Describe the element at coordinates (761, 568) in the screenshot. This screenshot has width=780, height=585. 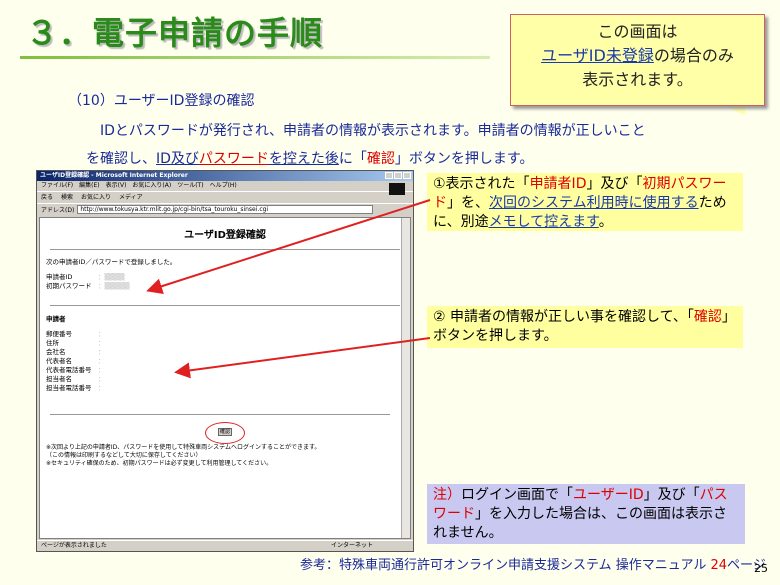
I see `page-number: 25` at that location.